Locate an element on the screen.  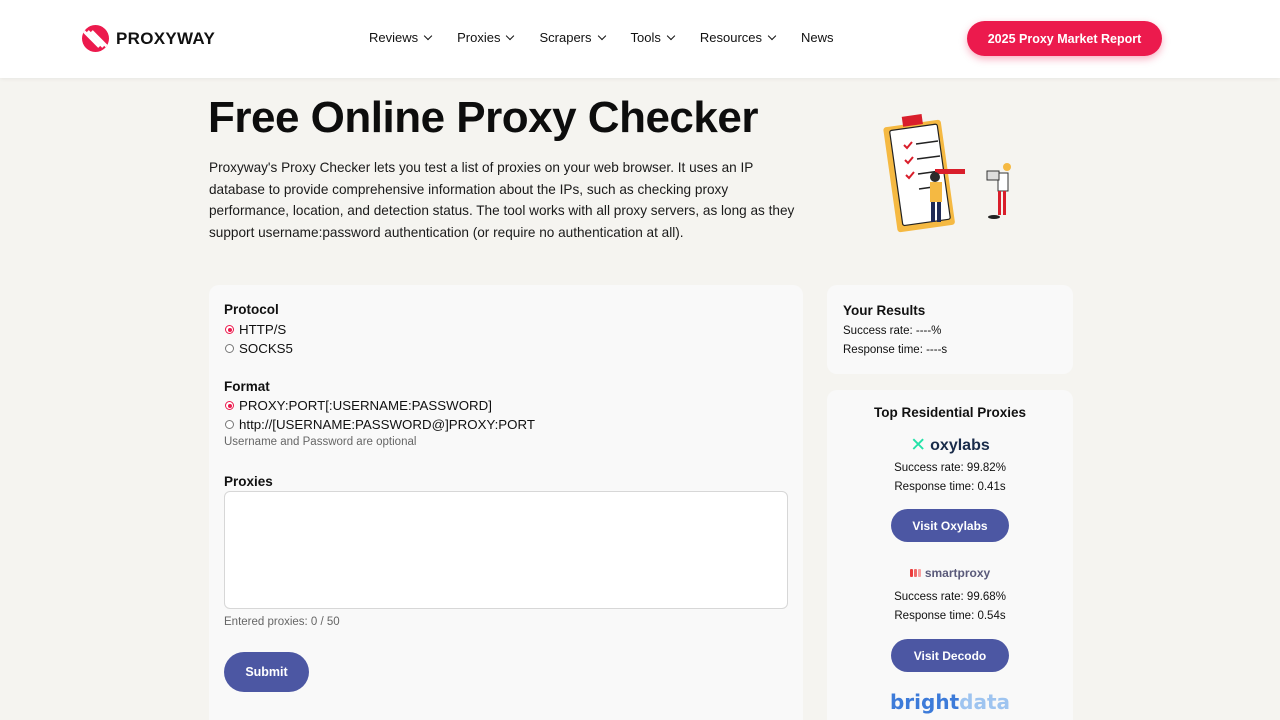
oxylabs-success-rate: Success rate: 99.82% is located at coordinates (950, 468).